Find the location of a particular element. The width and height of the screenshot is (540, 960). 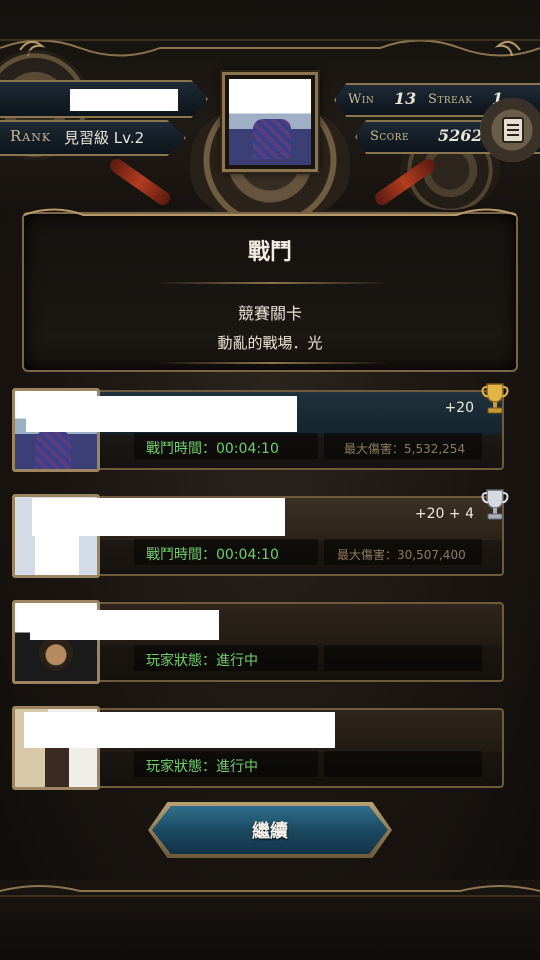

continue-label: 繼續 is located at coordinates (270, 831).